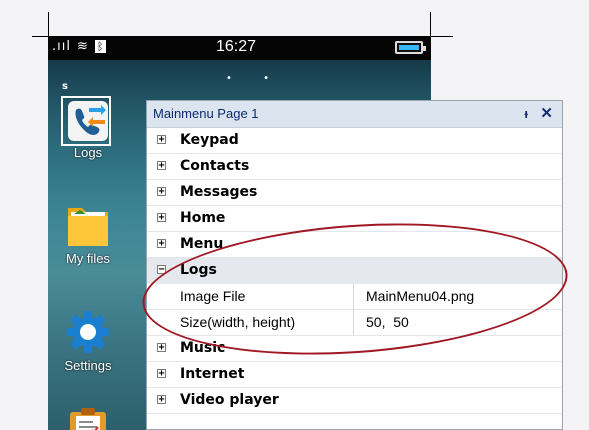 Image resolution: width=589 pixels, height=430 pixels. What do you see at coordinates (410, 47) in the screenshot?
I see `battery-icon` at bounding box center [410, 47].